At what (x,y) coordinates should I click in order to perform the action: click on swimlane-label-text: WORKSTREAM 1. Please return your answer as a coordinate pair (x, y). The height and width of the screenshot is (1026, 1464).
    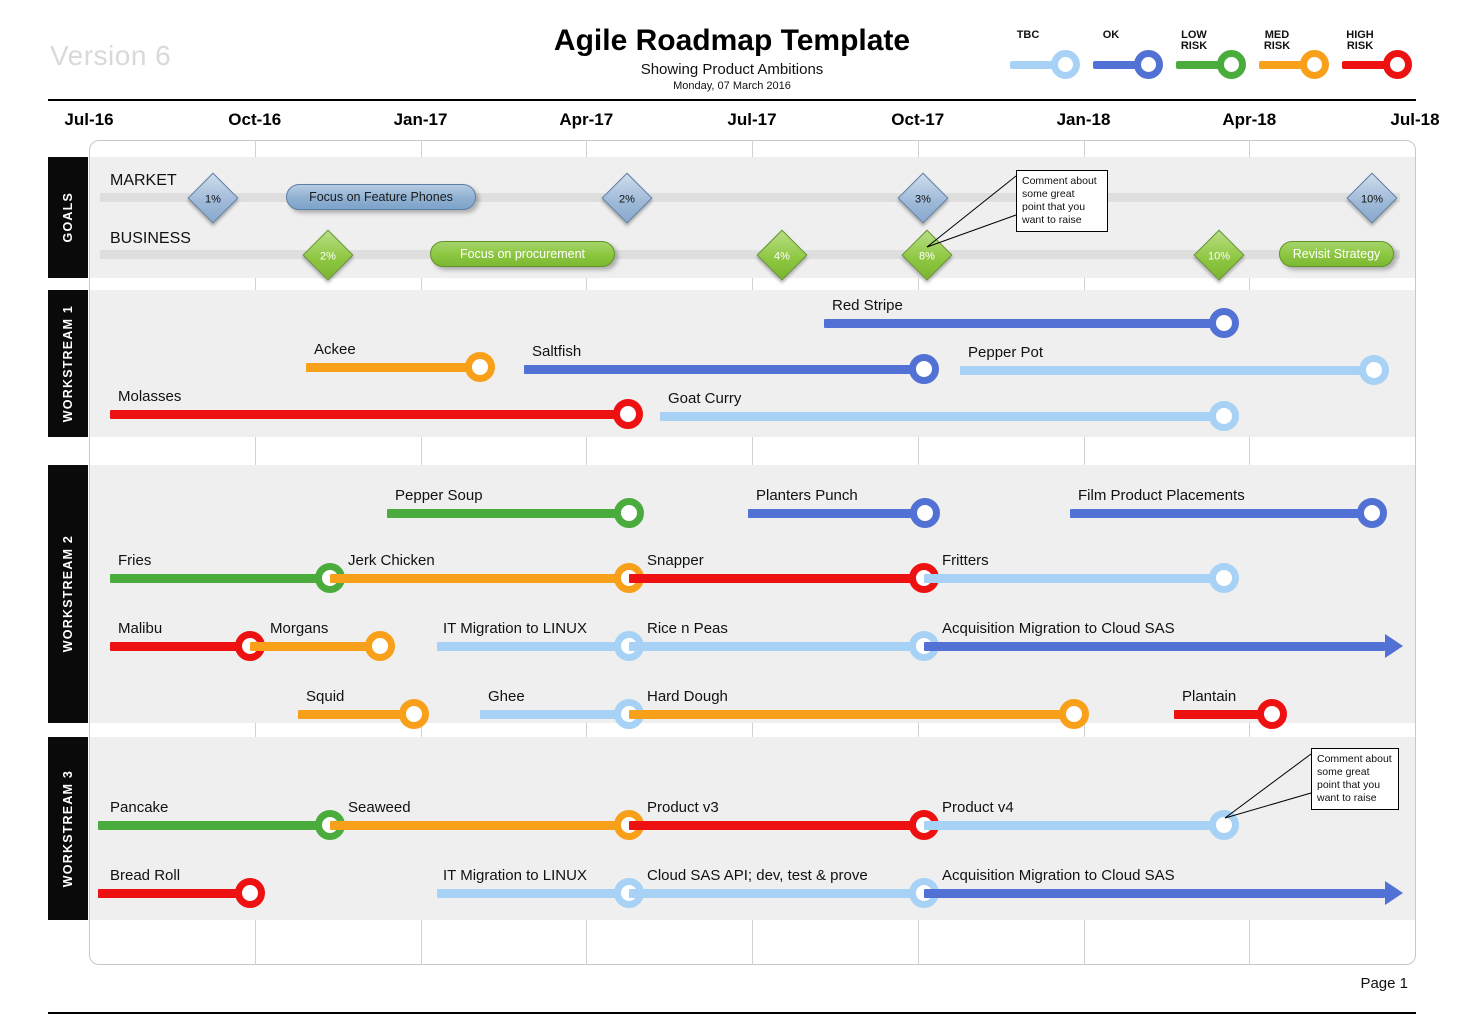
    Looking at the image, I should click on (68, 363).